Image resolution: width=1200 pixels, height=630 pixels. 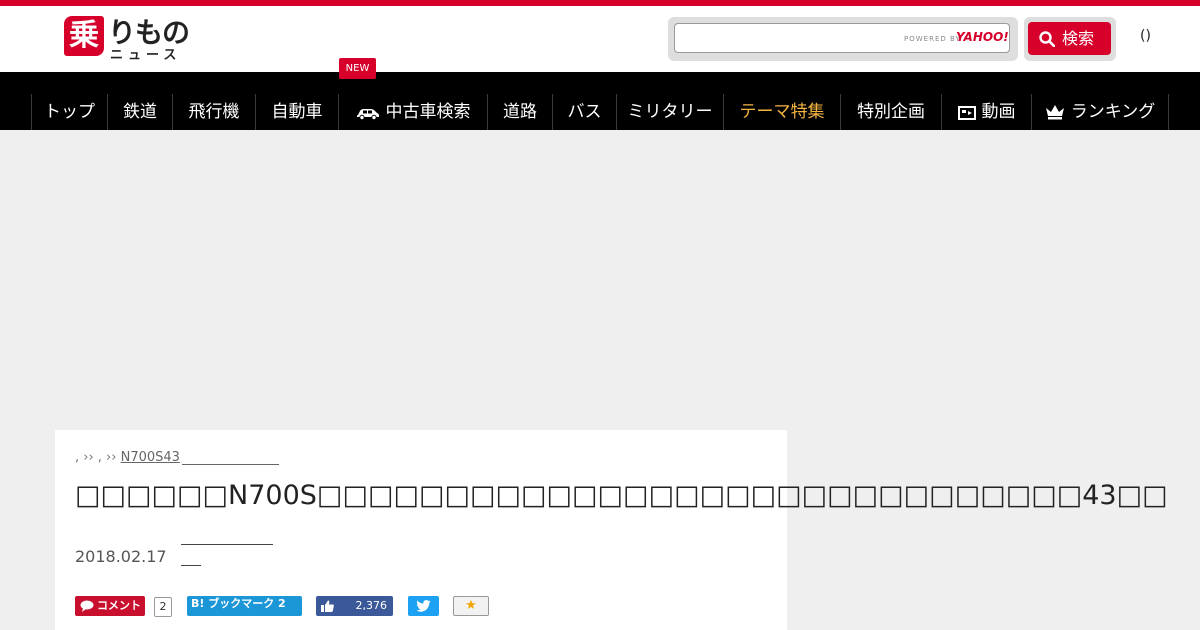 I want to click on nav-item-car: 自動車, so click(x=296, y=112).